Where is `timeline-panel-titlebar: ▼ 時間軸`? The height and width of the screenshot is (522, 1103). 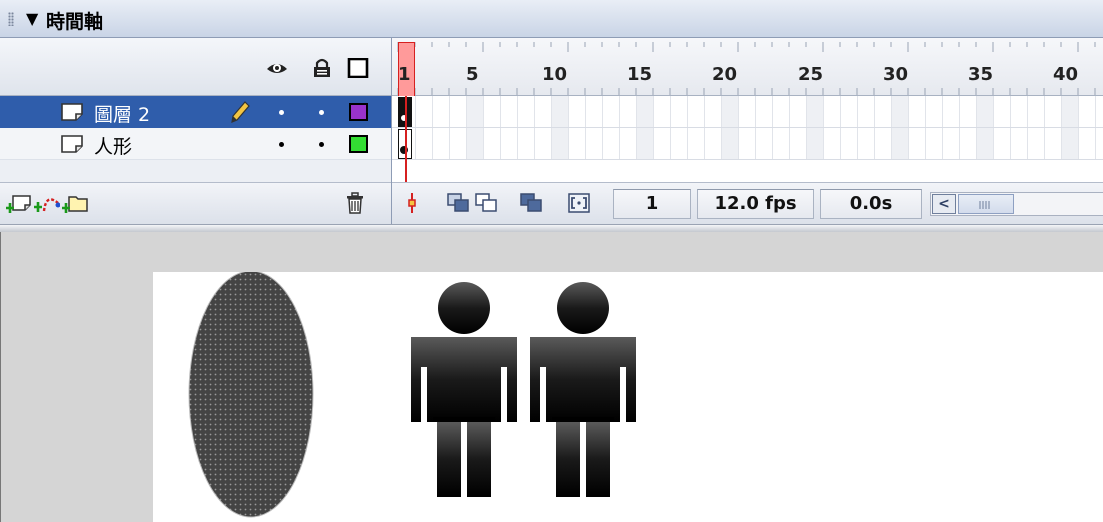 timeline-panel-titlebar: ▼ 時間軸 is located at coordinates (551, 19).